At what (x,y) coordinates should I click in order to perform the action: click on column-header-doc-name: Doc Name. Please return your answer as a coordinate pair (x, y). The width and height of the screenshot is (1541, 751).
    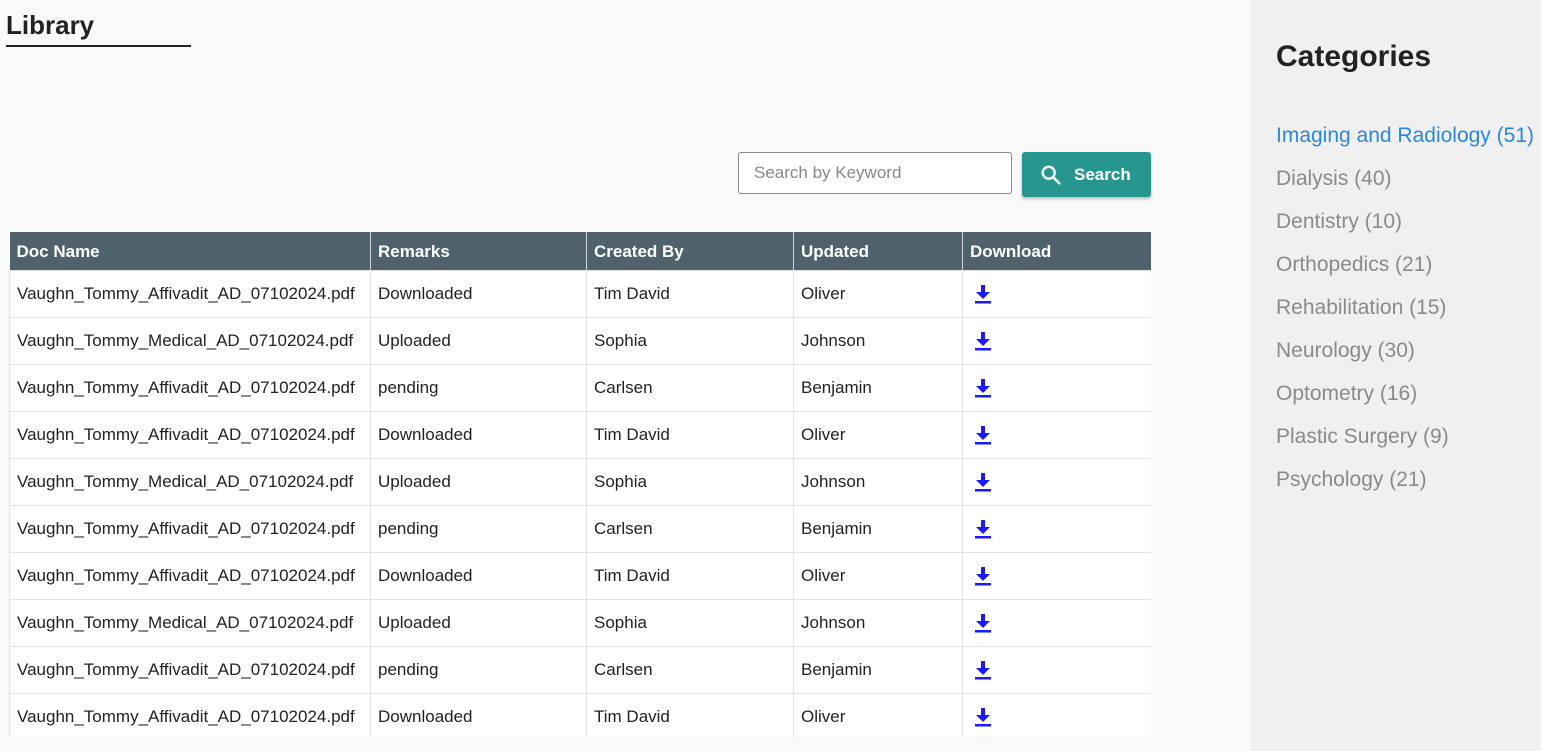
    Looking at the image, I should click on (190, 251).